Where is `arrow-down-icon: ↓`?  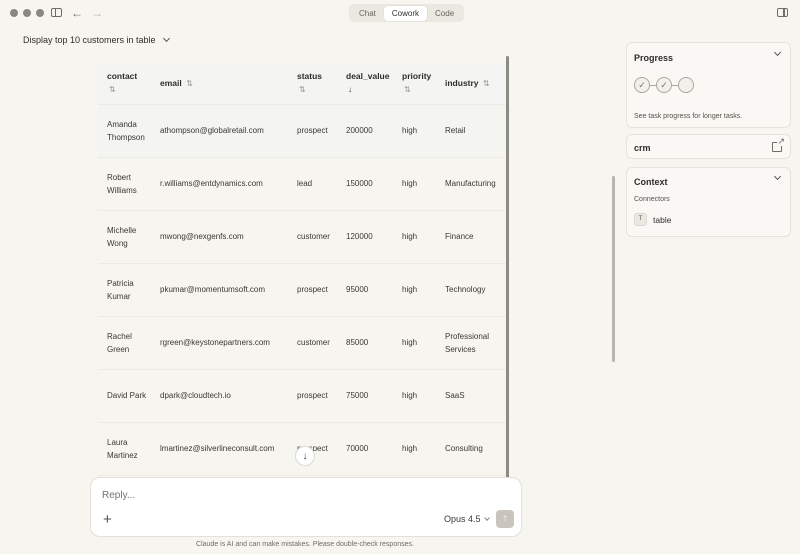 arrow-down-icon: ↓ is located at coordinates (305, 456).